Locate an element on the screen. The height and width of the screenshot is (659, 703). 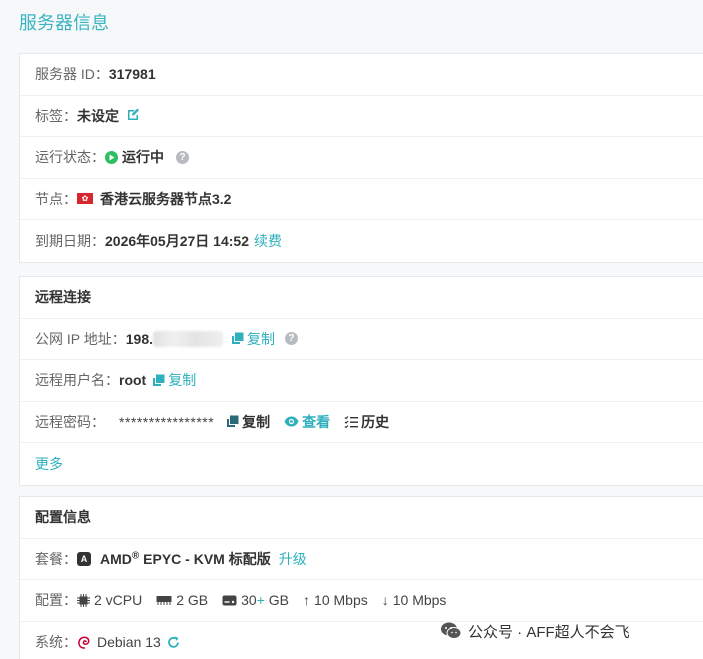
arrow-down-icon: ↓ is located at coordinates (385, 600).